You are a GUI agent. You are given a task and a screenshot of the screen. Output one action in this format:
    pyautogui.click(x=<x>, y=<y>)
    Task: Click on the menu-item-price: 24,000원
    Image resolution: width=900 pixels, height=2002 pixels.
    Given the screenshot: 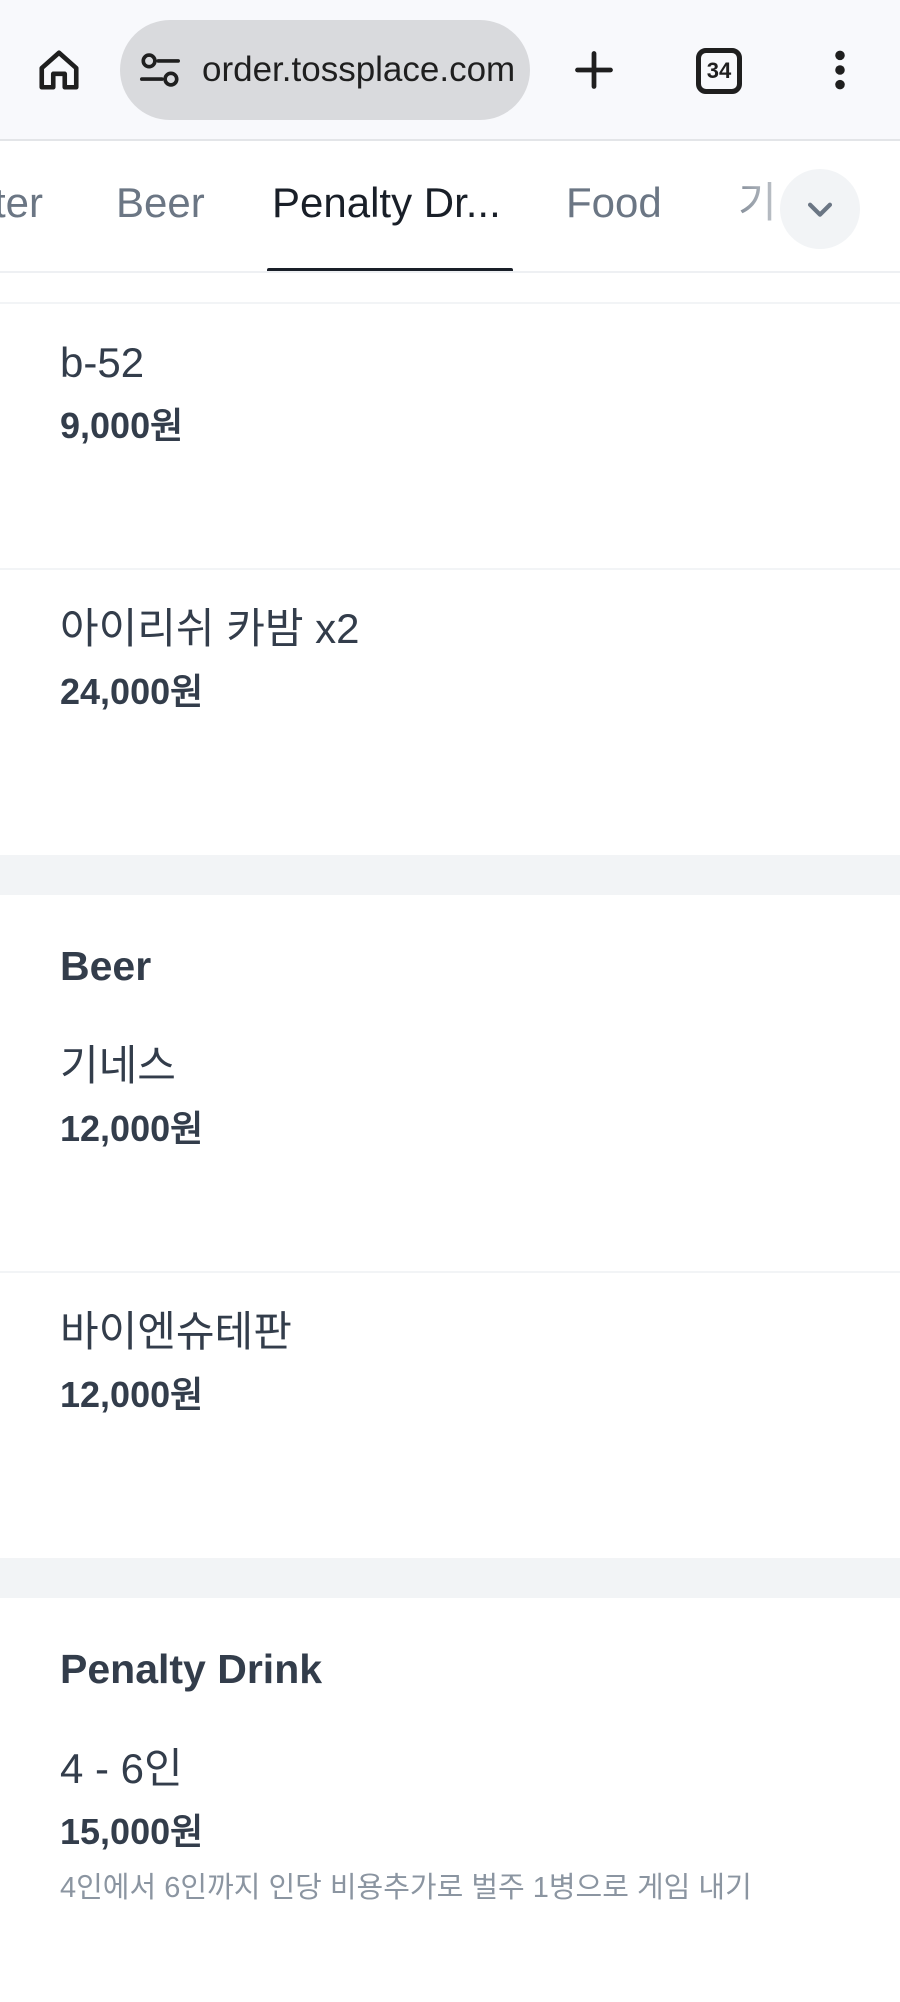 What is the action you would take?
    pyautogui.click(x=132, y=691)
    